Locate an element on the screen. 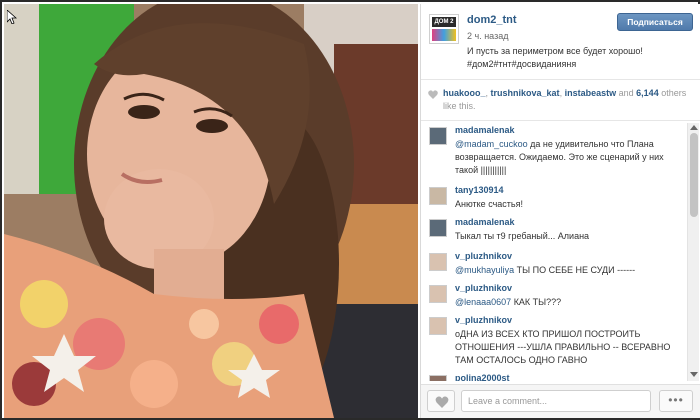  mouse-cursor-icon is located at coordinates (12, 17).